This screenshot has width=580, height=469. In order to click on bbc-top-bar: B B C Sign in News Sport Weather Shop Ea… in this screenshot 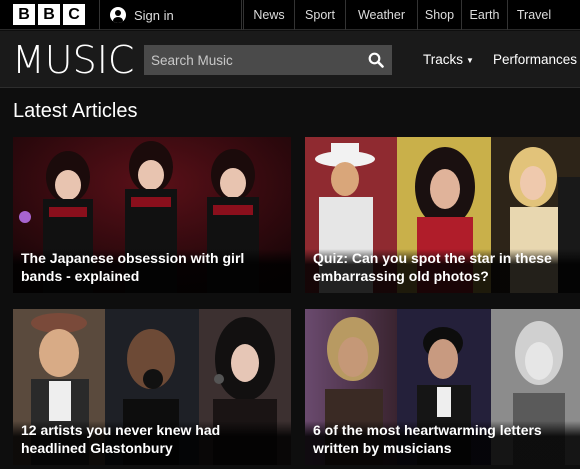, I will do `click(290, 15)`.